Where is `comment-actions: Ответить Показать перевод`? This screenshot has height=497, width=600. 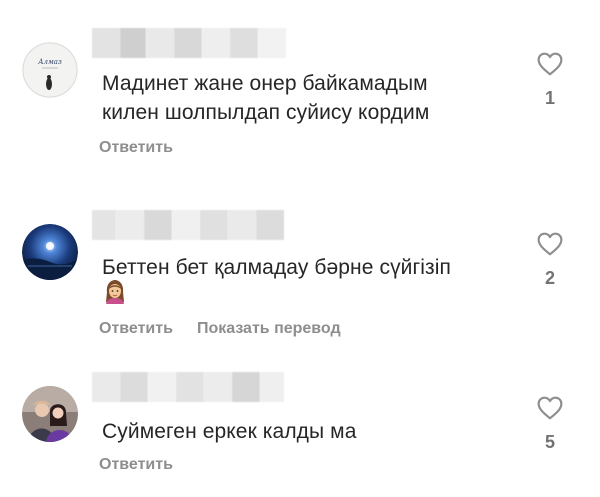 comment-actions: Ответить Показать перевод is located at coordinates (220, 329).